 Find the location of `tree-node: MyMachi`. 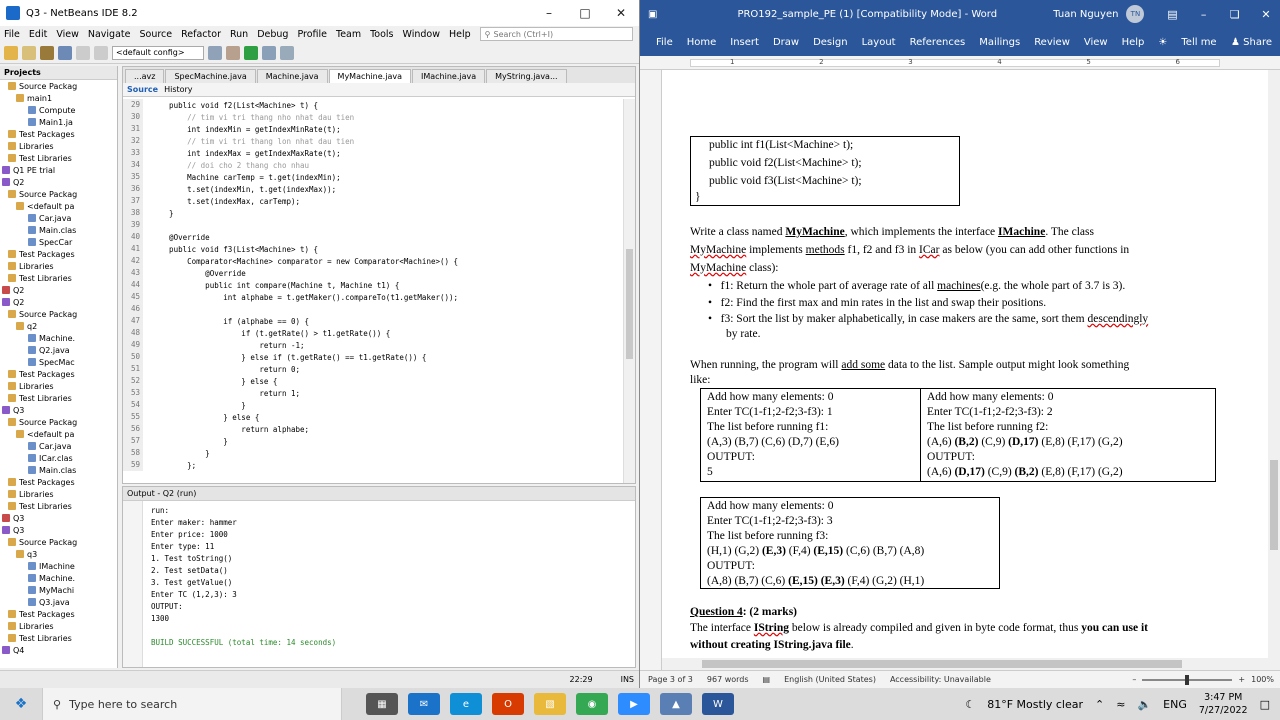

tree-node: MyMachi is located at coordinates (58, 590).